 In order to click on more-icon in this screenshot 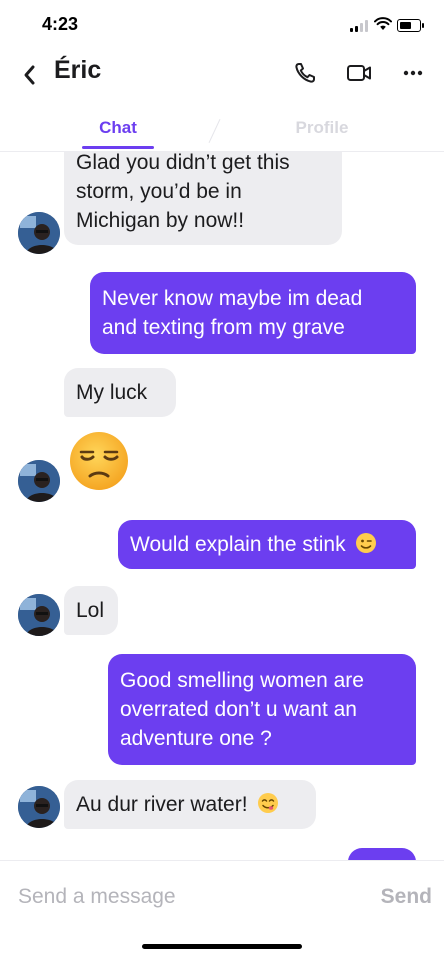, I will do `click(413, 73)`.